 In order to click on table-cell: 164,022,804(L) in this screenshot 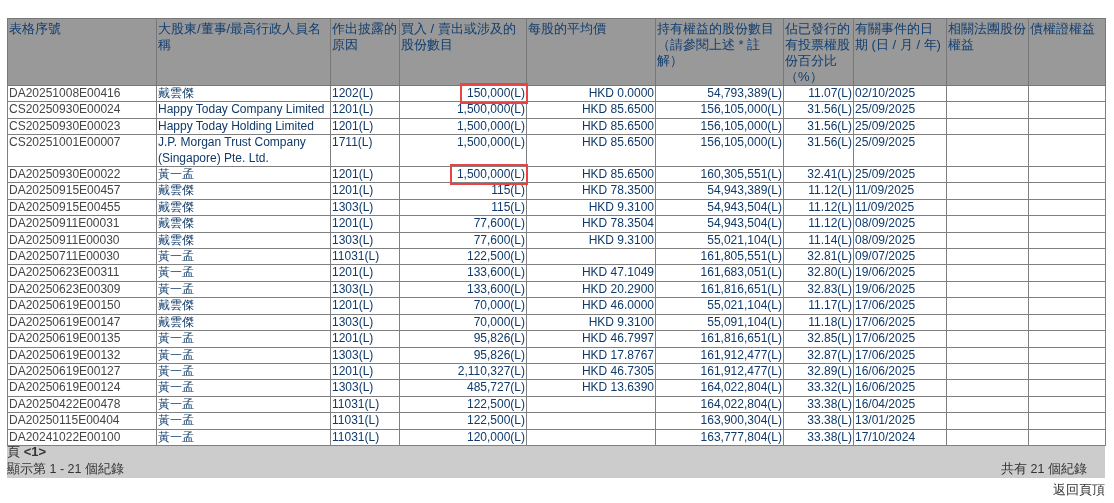, I will do `click(741, 388)`.